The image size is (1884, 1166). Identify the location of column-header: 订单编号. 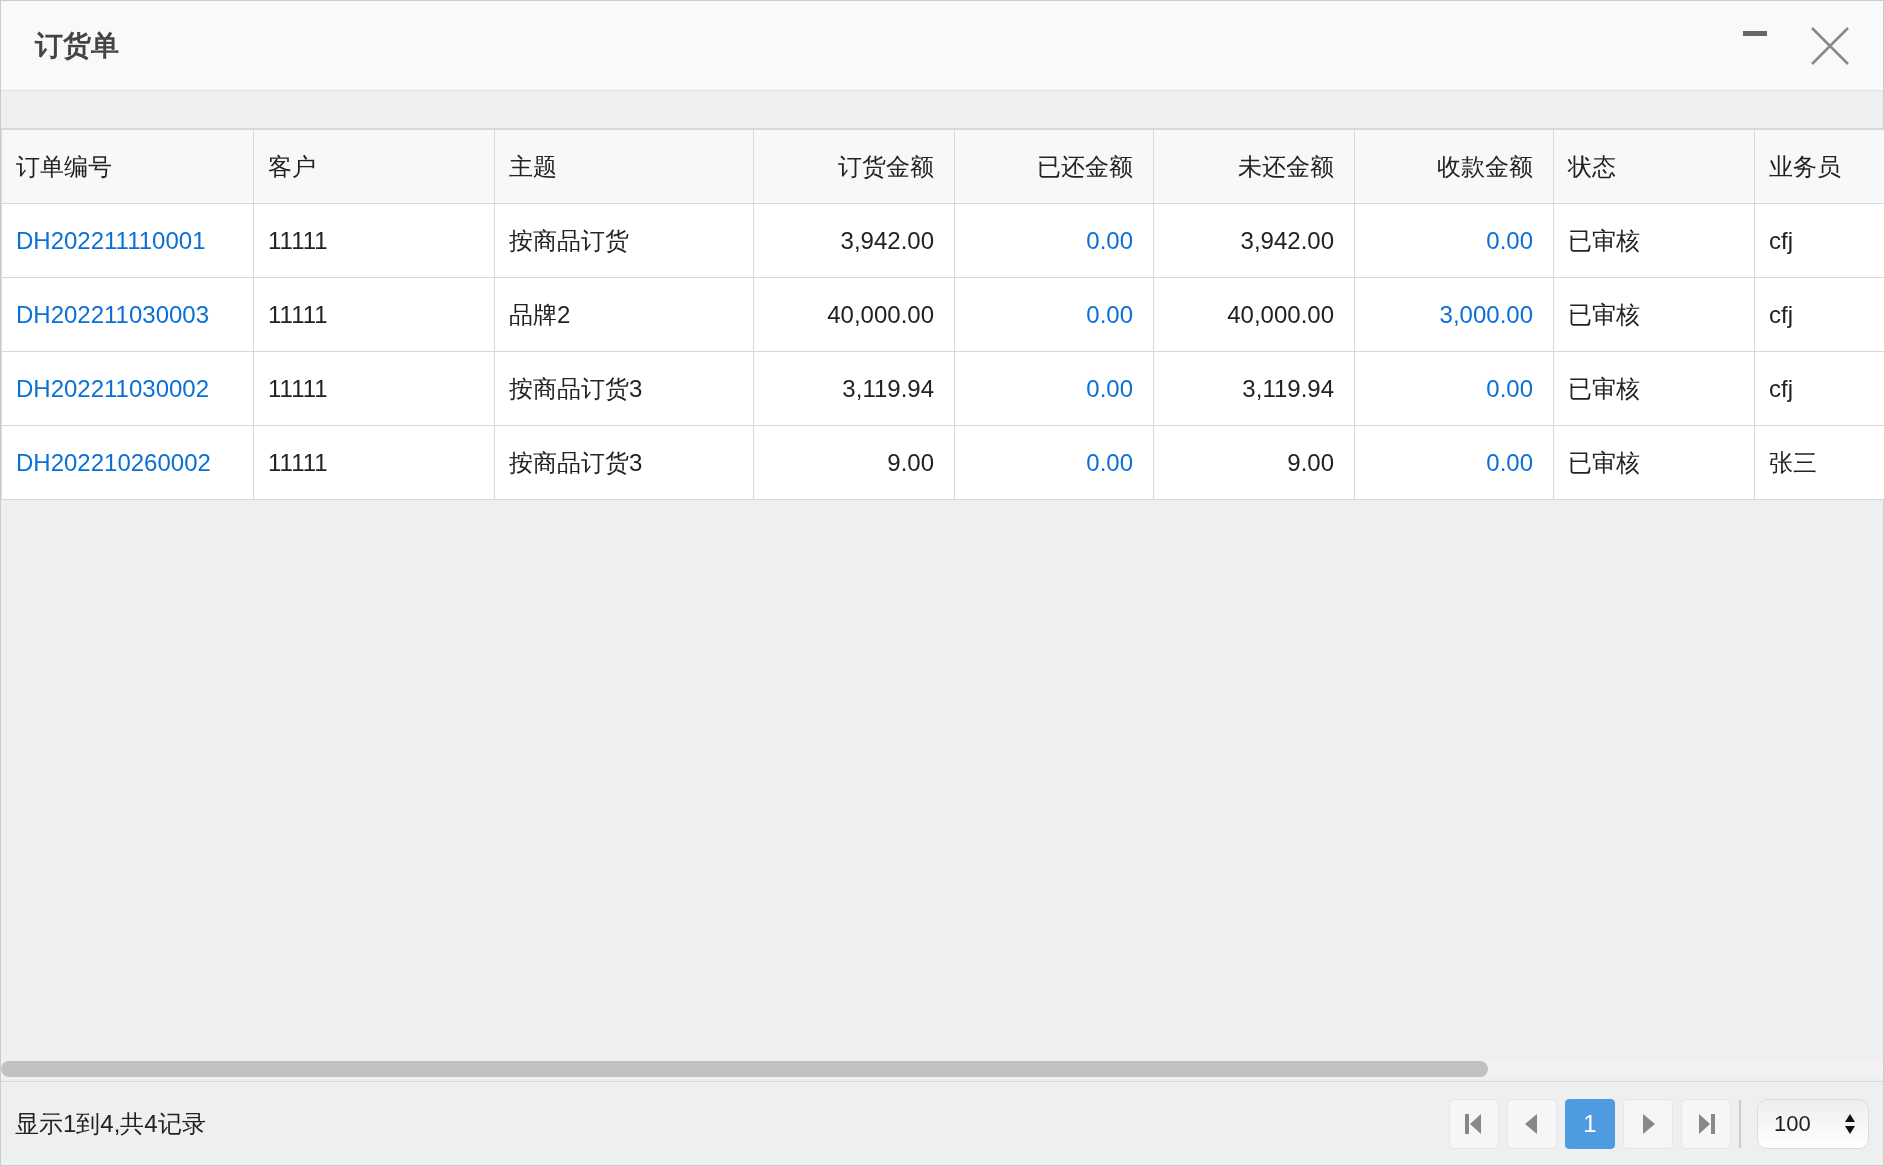
(127, 166).